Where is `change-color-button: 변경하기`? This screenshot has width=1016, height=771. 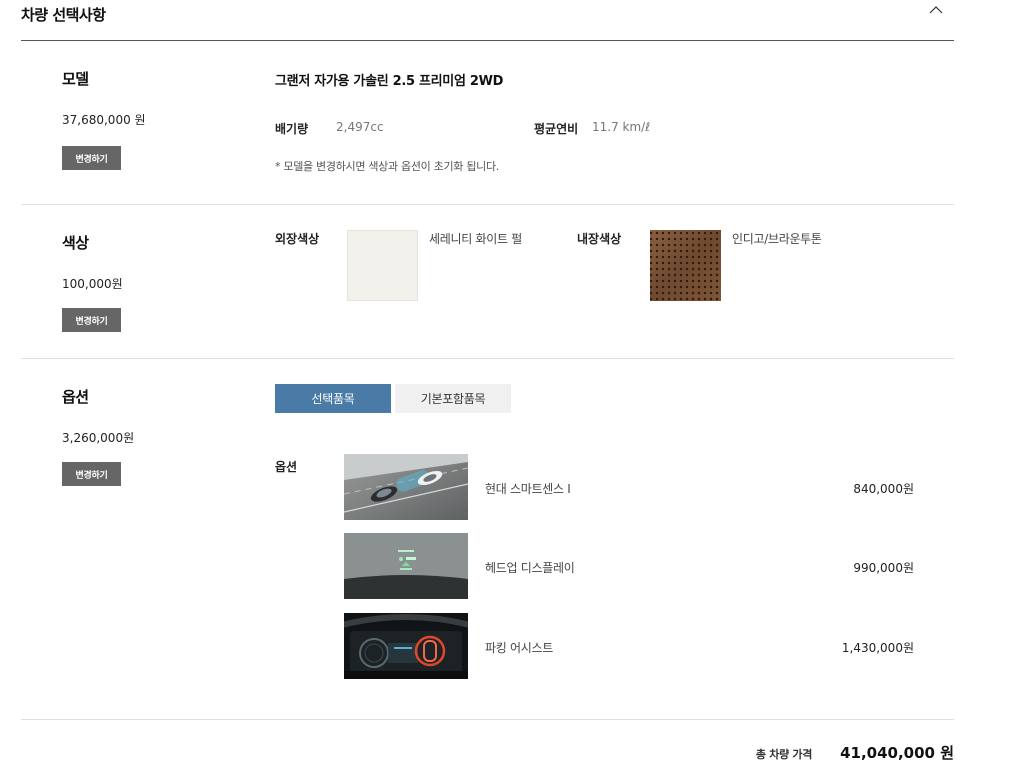
change-color-button: 변경하기 is located at coordinates (91, 320).